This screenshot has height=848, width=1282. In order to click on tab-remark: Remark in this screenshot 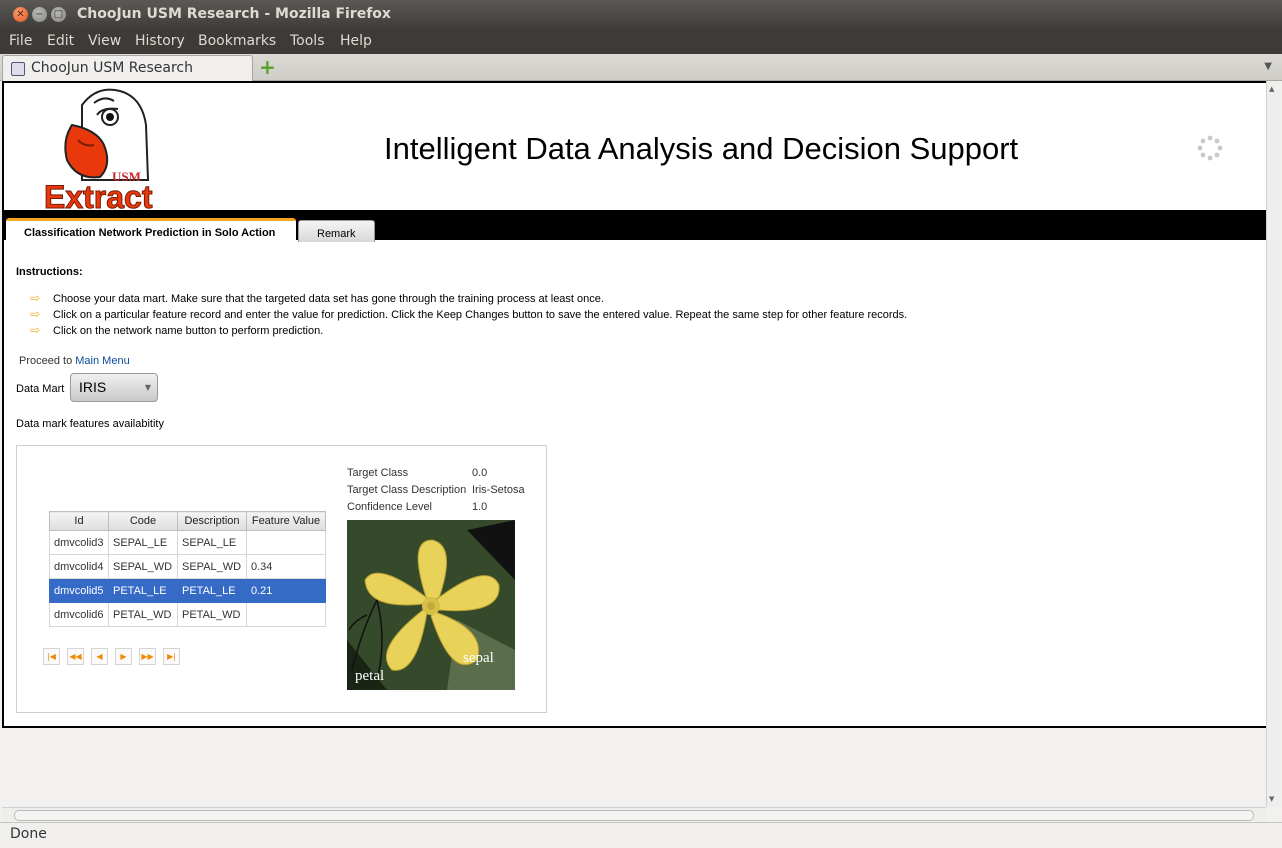, I will do `click(336, 231)`.